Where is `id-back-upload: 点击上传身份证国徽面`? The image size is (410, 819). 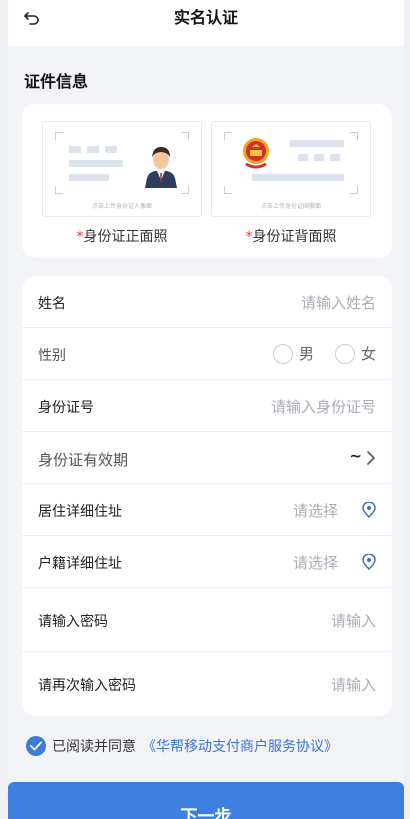 id-back-upload: 点击上传身份证国徽面 is located at coordinates (291, 169).